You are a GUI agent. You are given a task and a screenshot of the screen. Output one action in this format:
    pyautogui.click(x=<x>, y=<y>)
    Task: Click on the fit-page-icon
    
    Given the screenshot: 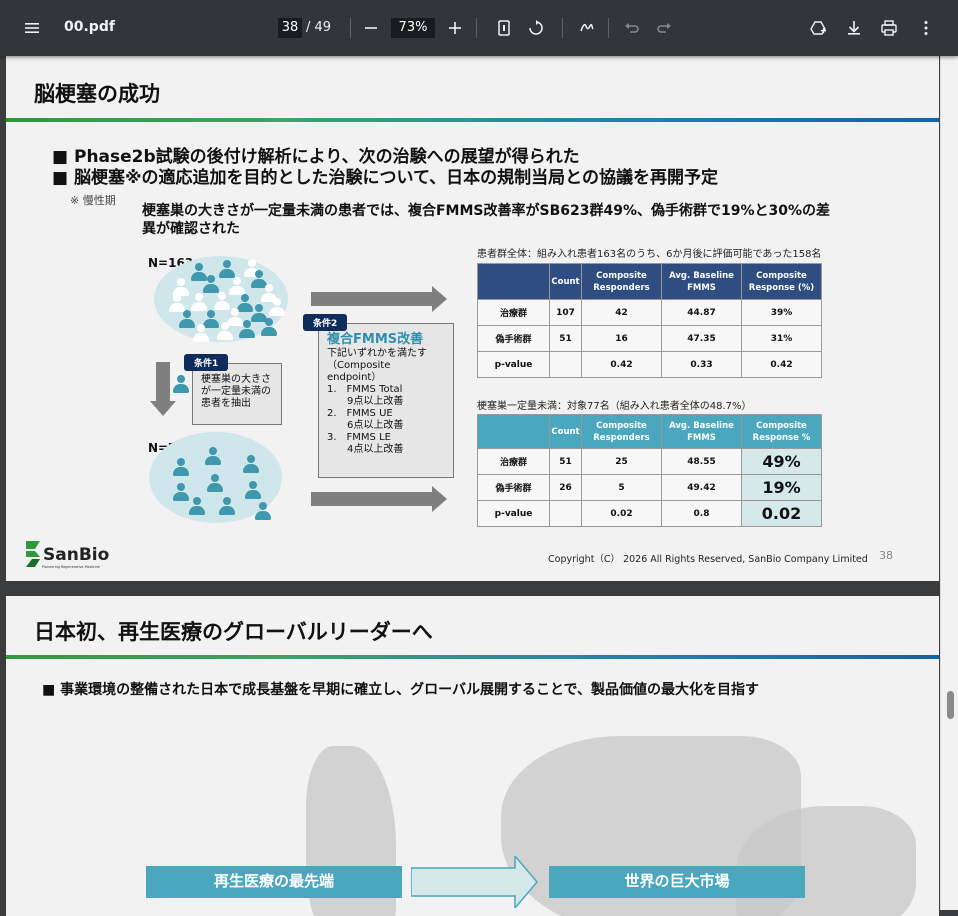 What is the action you would take?
    pyautogui.click(x=504, y=28)
    